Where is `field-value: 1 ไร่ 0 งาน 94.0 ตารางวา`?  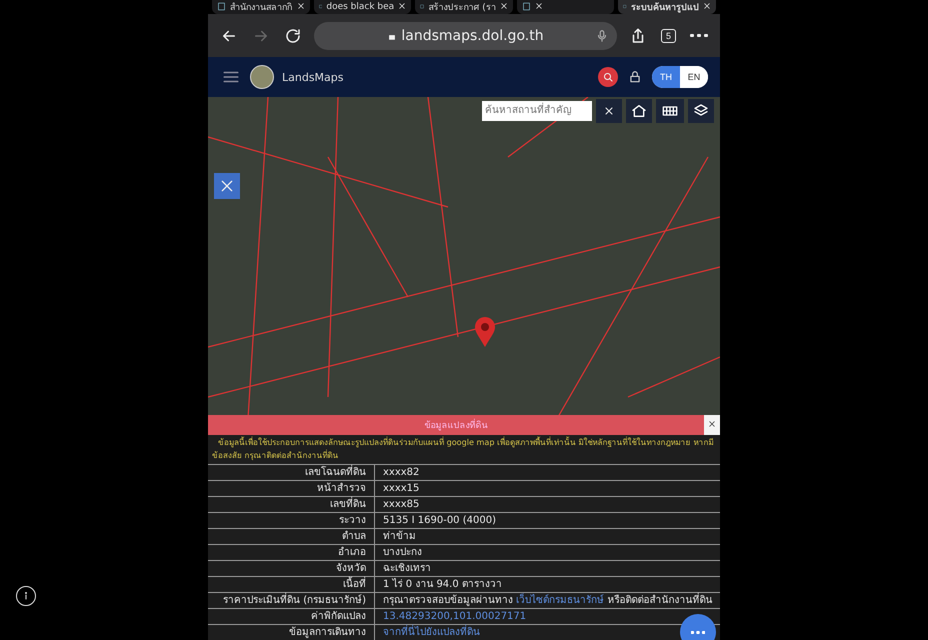 field-value: 1 ไร่ 0 งาน 94.0 ตารางวา is located at coordinates (442, 584).